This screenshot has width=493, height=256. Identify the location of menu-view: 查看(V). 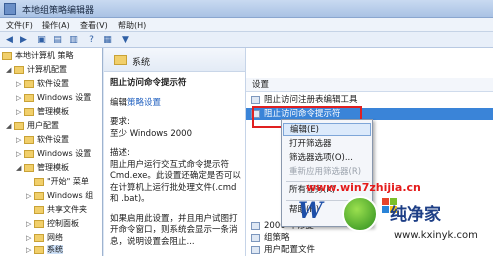
(94, 25).